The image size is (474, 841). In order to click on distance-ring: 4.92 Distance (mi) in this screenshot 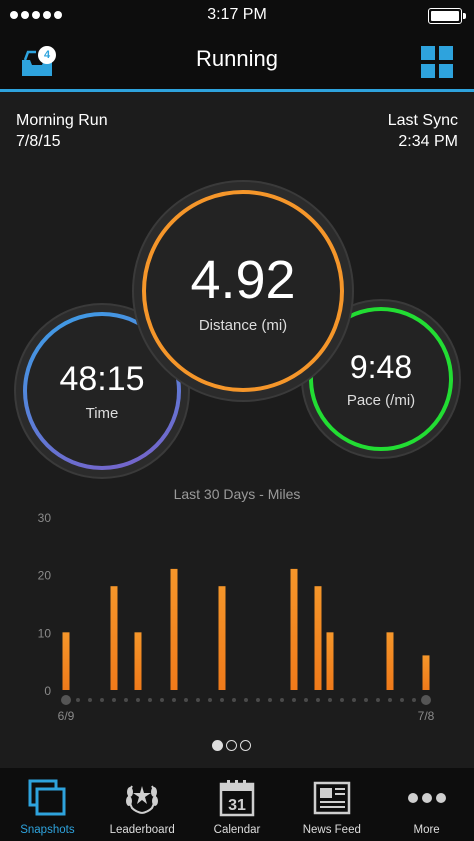, I will do `click(243, 291)`.